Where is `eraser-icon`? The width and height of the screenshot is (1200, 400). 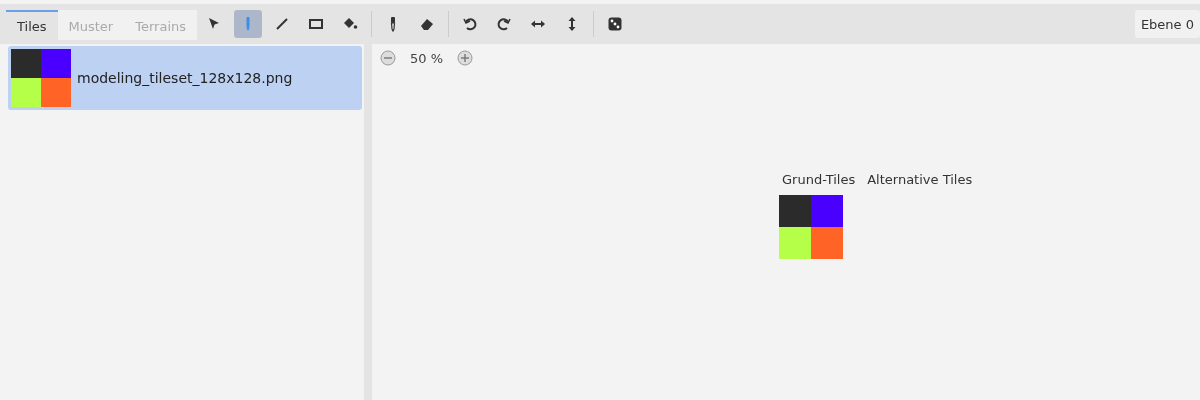 eraser-icon is located at coordinates (427, 24).